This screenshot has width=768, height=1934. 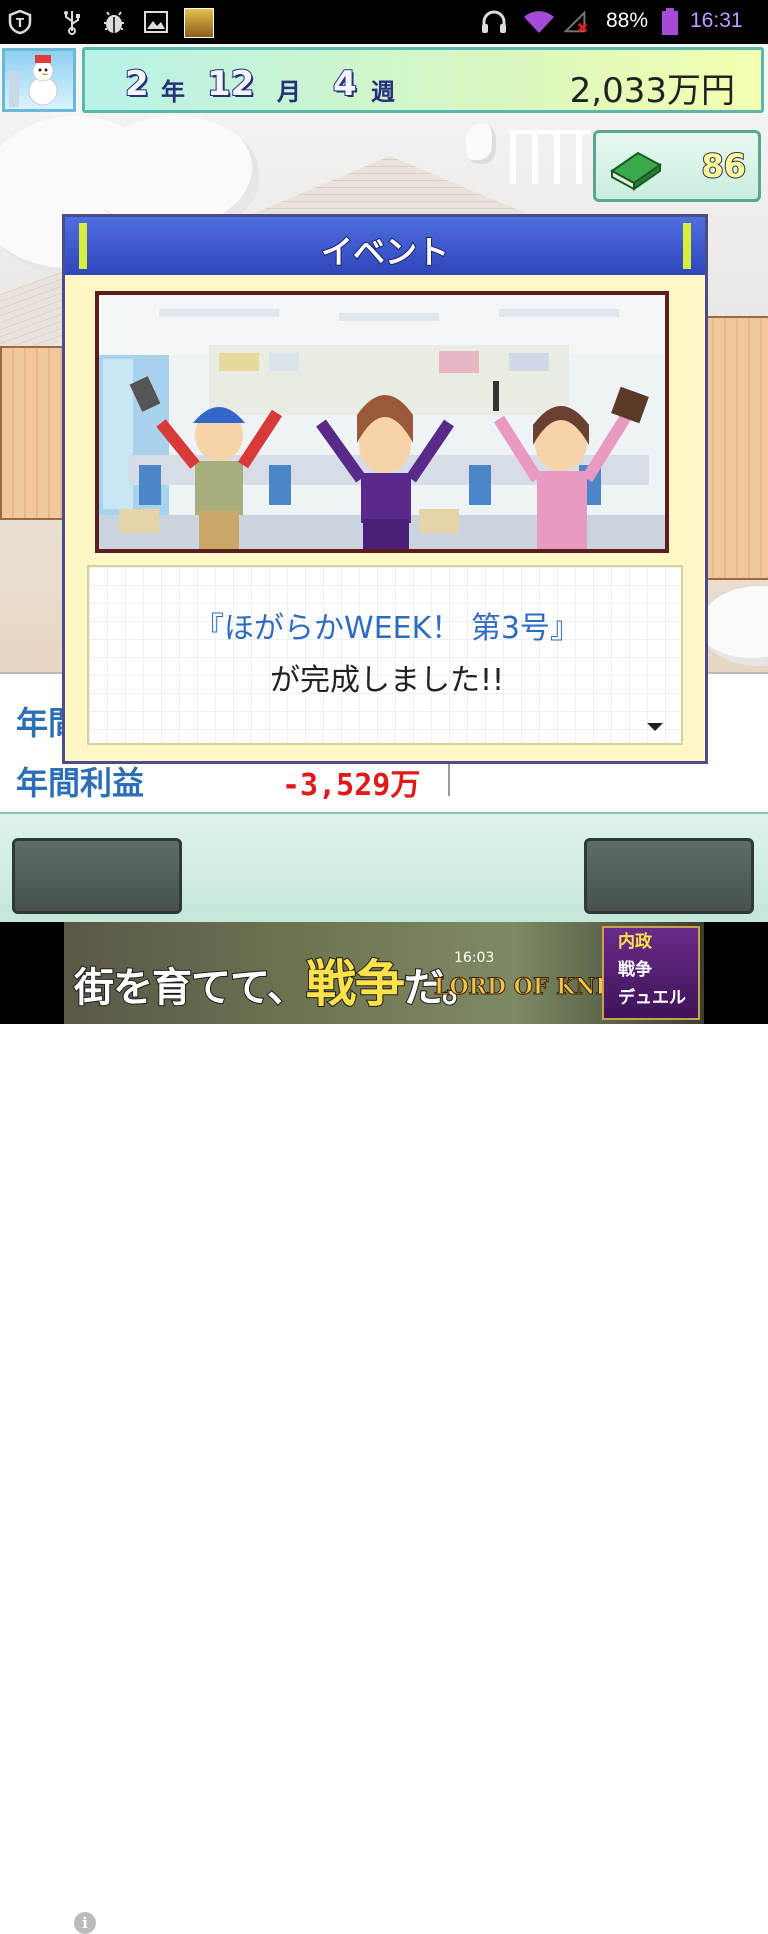 What do you see at coordinates (351, 785) in the screenshot?
I see `annual-profit-value: -3,529万` at bounding box center [351, 785].